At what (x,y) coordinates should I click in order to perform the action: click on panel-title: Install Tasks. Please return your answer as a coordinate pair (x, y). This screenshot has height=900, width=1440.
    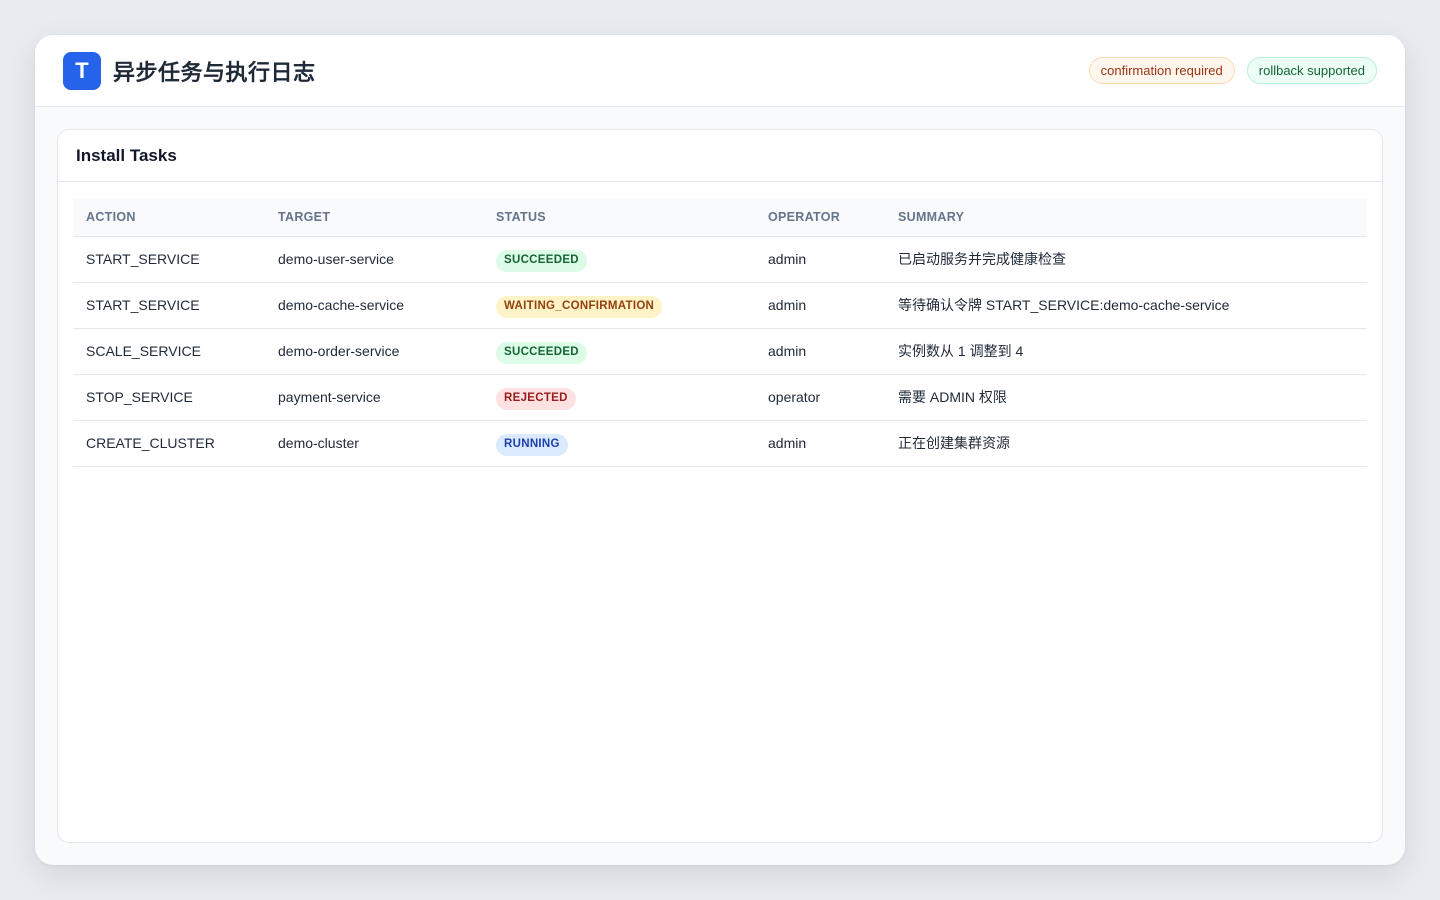
    Looking at the image, I should click on (126, 155).